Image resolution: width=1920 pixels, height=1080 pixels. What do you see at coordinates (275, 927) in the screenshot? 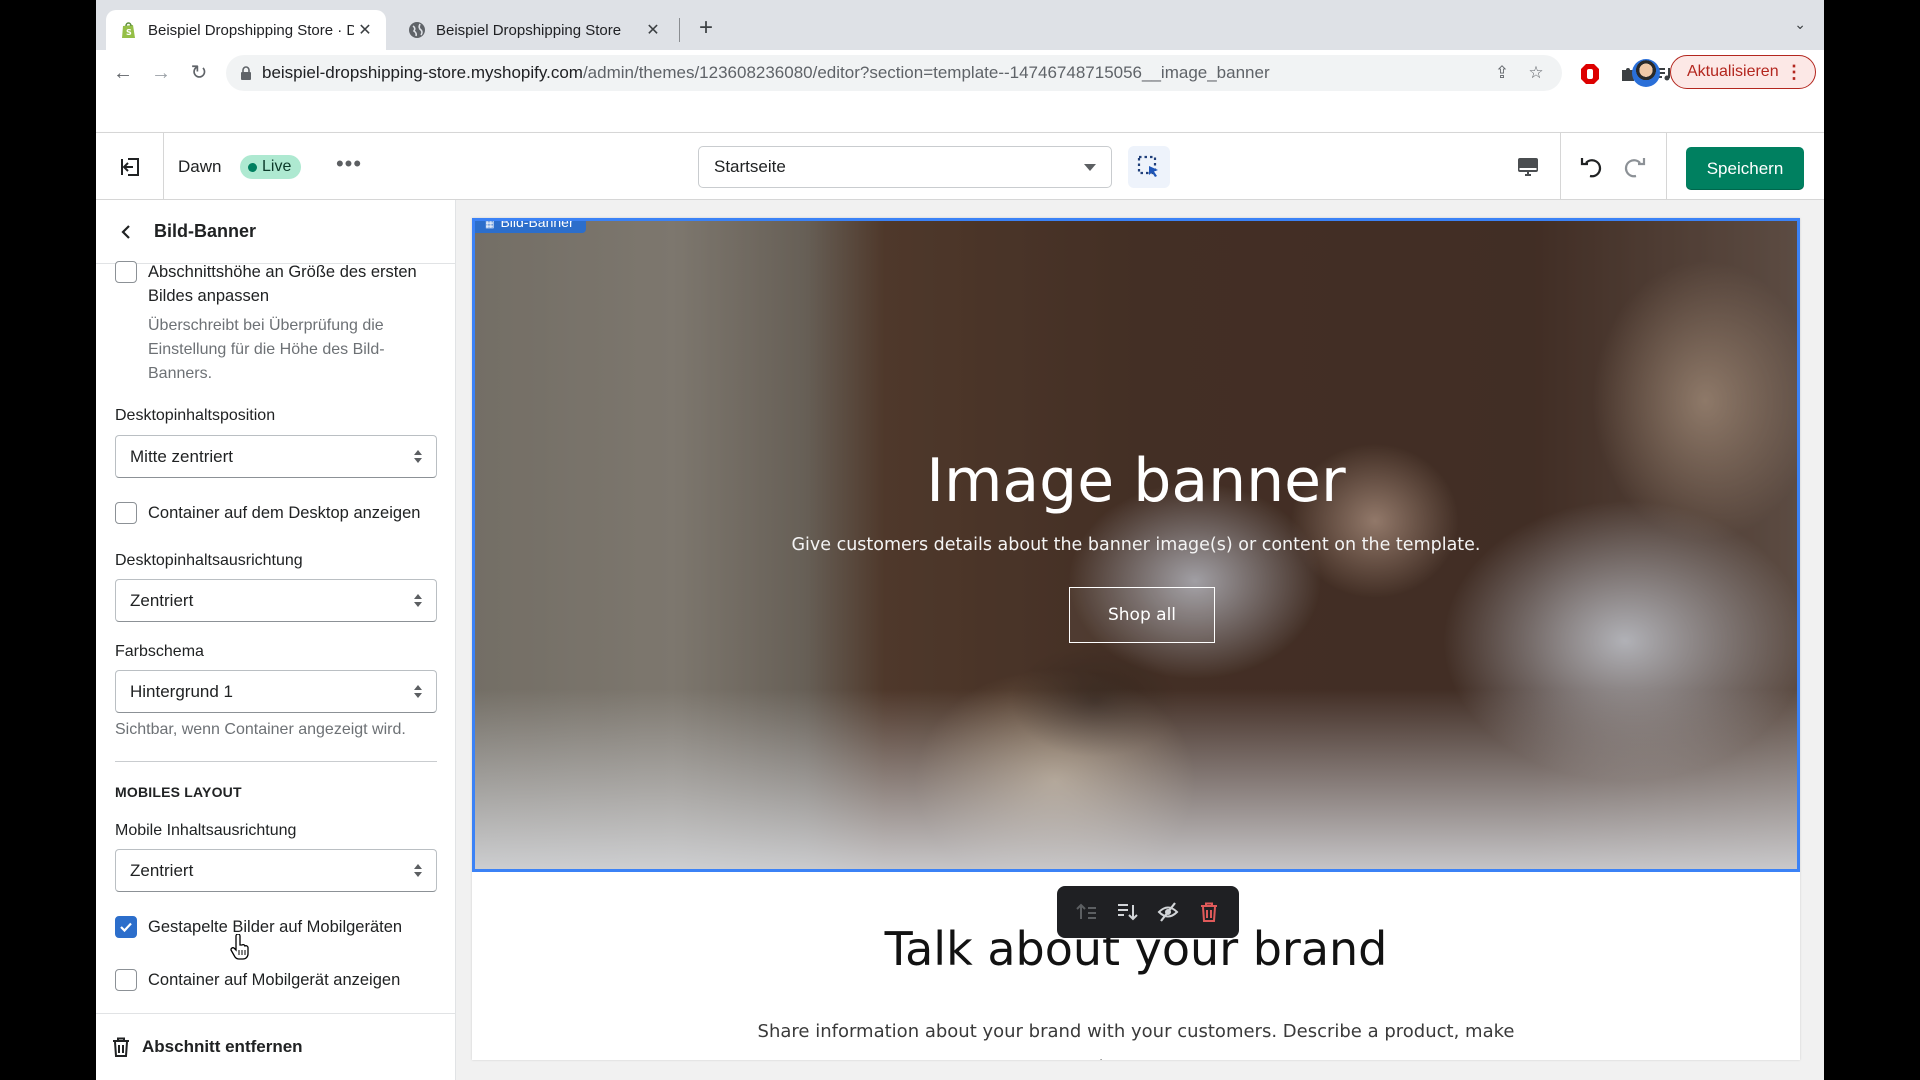
I see `stacked-images-label: Gestapelte Bilder auf Mobilgeräten` at bounding box center [275, 927].